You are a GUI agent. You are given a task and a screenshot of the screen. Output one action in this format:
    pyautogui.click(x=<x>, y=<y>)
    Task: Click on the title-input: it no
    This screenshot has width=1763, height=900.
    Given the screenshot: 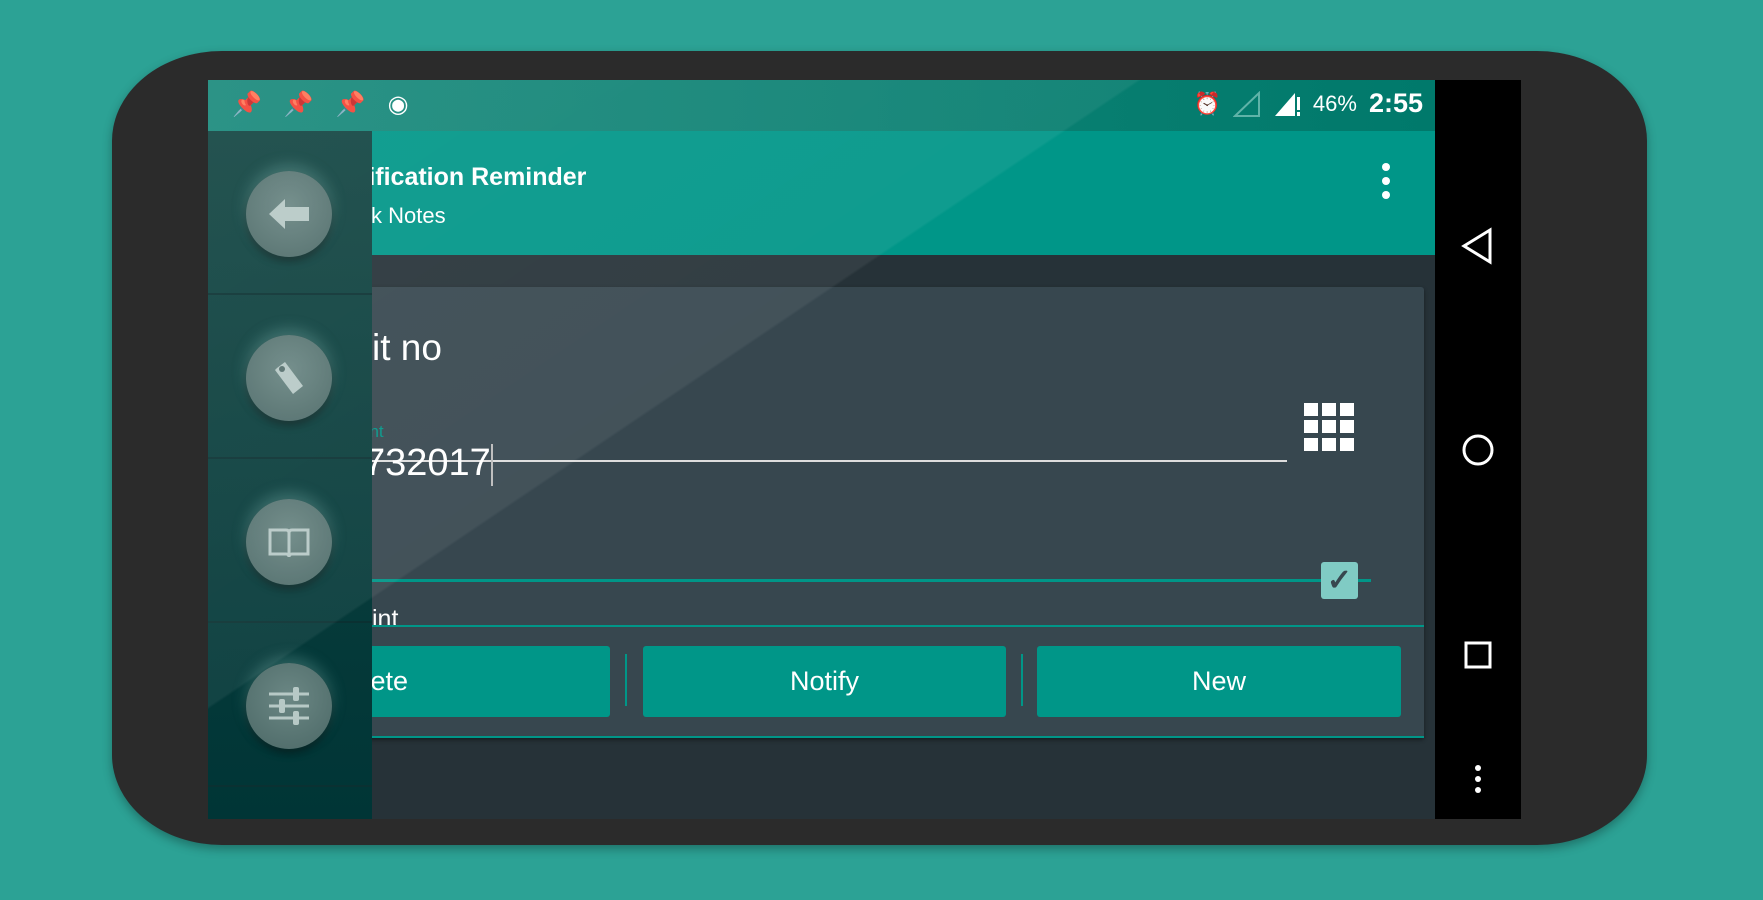 What is the action you would take?
    pyautogui.click(x=407, y=348)
    